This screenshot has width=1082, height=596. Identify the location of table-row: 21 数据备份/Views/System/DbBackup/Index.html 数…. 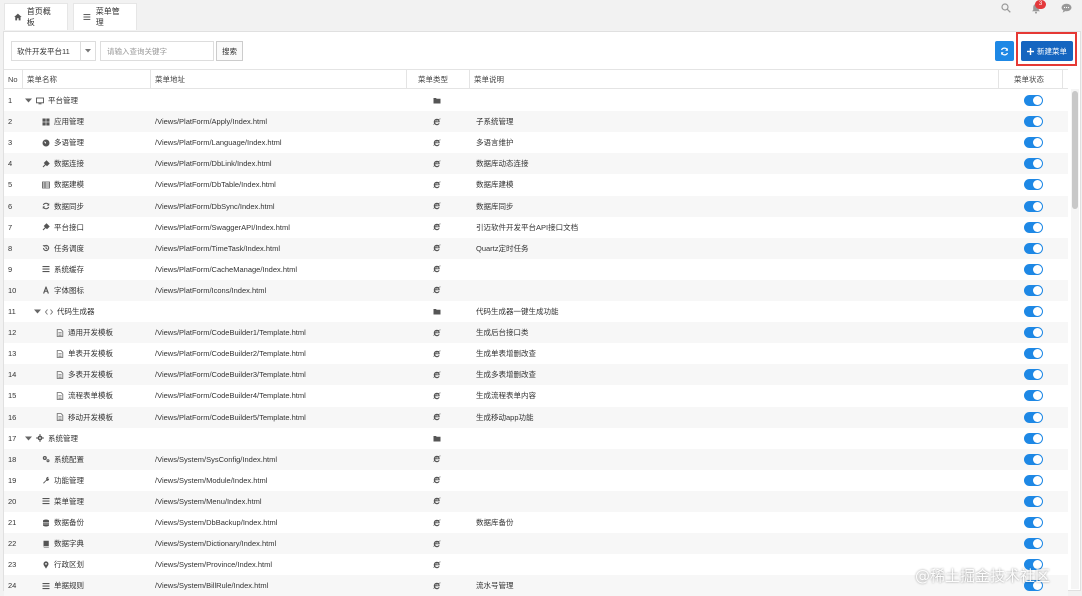
(536, 522).